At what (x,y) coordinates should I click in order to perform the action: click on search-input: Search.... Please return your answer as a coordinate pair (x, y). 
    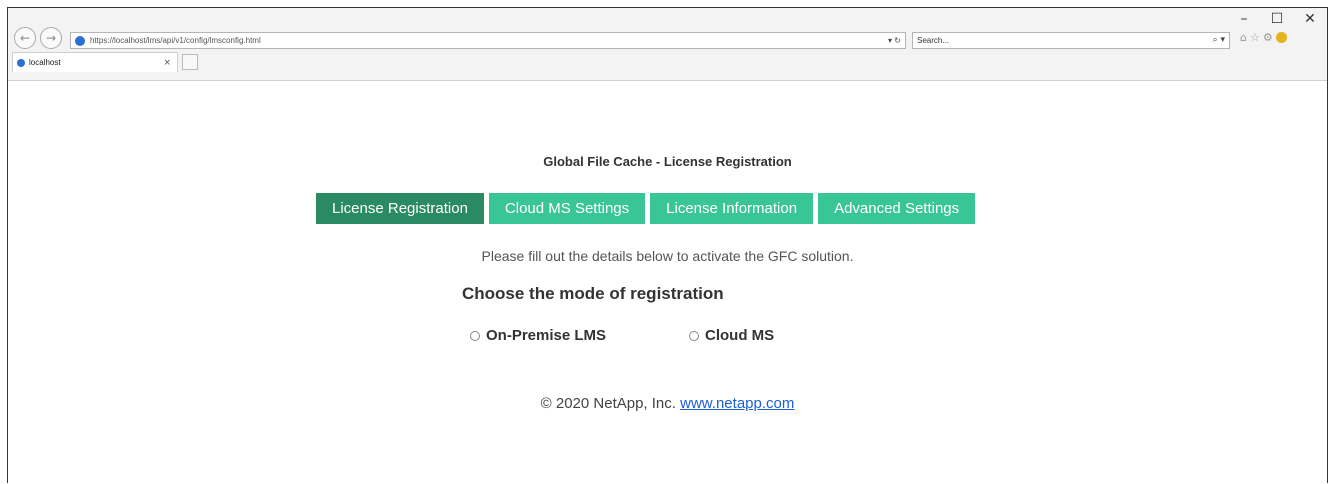
    Looking at the image, I should click on (933, 40).